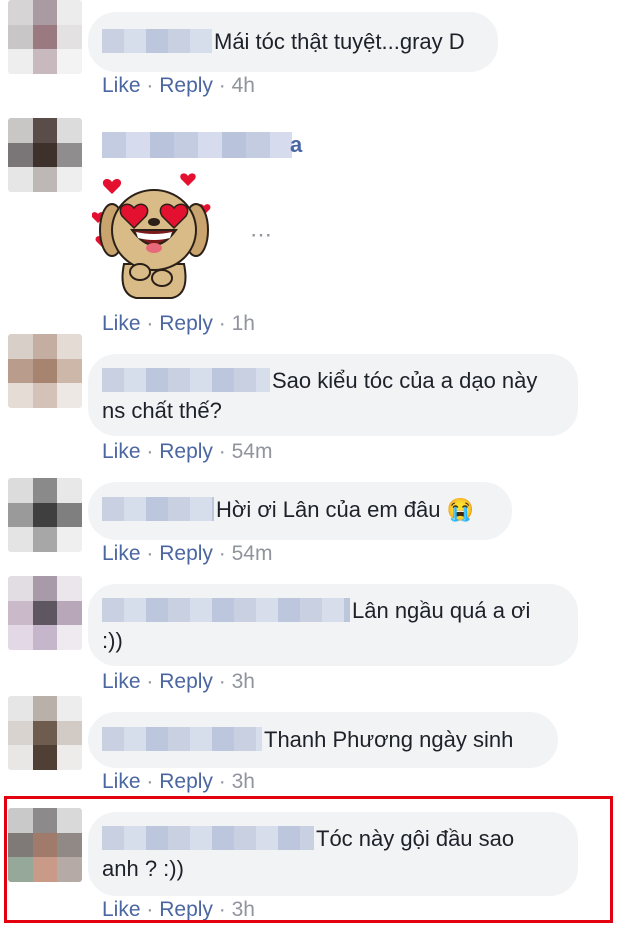  I want to click on comment-text: Thanh Phương ngày sinh, so click(389, 739).